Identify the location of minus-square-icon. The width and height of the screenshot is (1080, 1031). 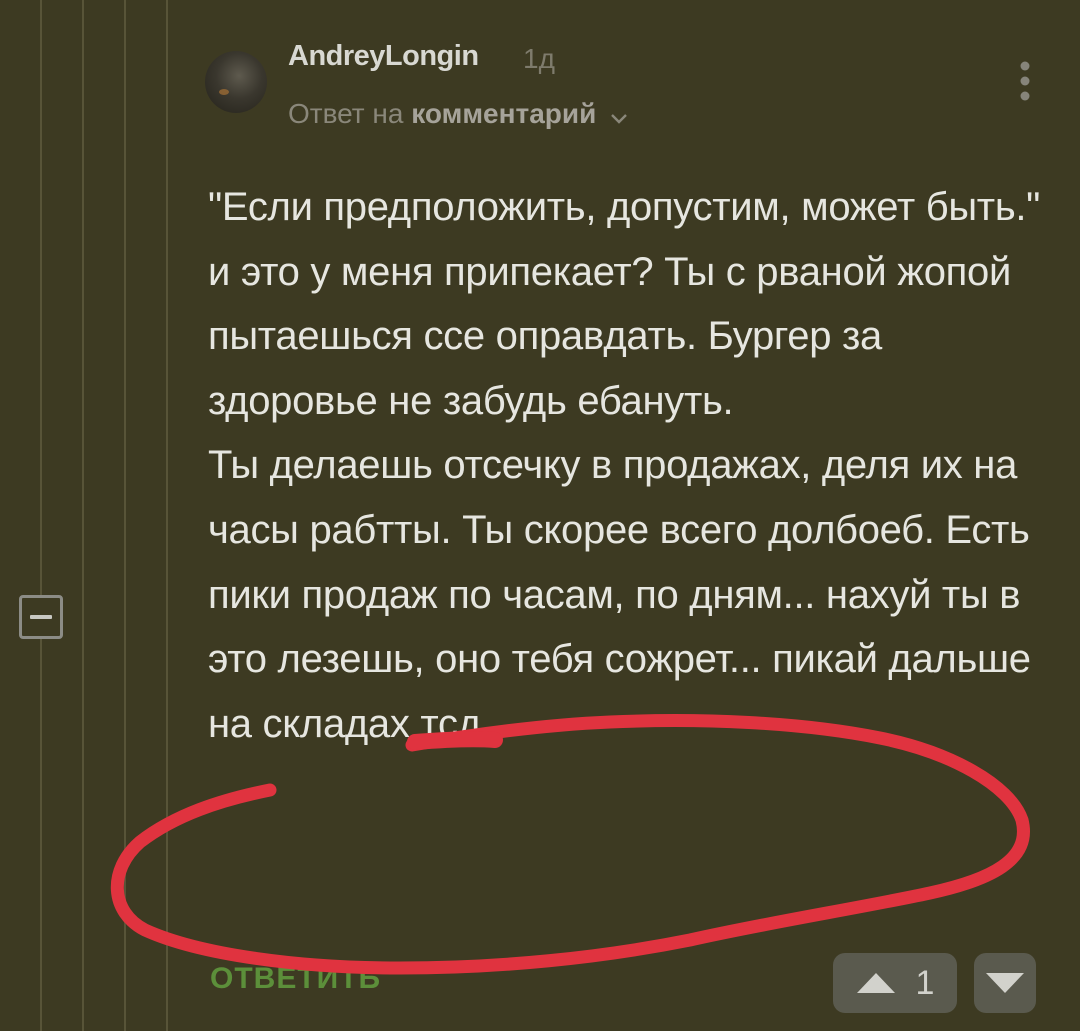
(41, 617).